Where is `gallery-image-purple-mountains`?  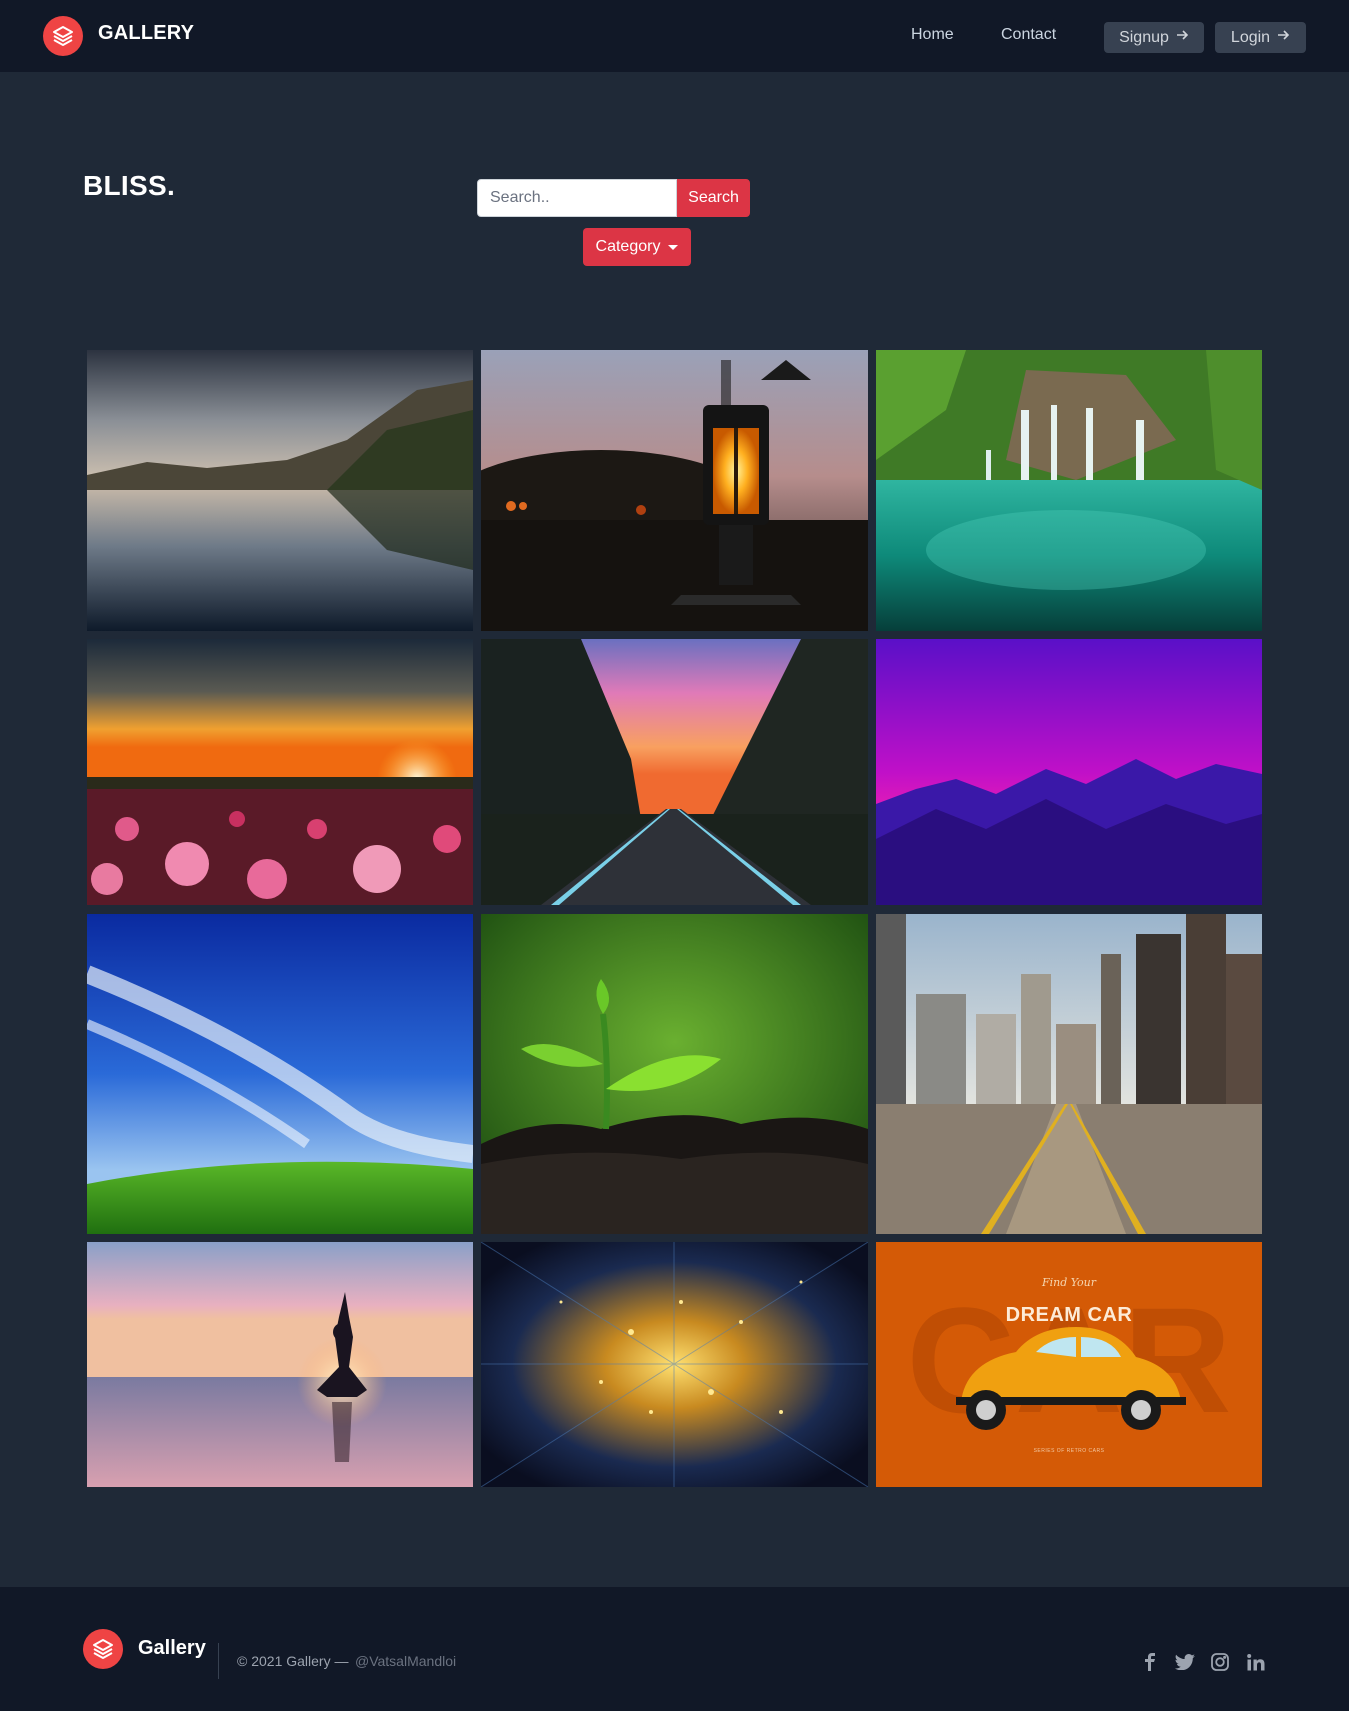 gallery-image-purple-mountains is located at coordinates (1069, 772).